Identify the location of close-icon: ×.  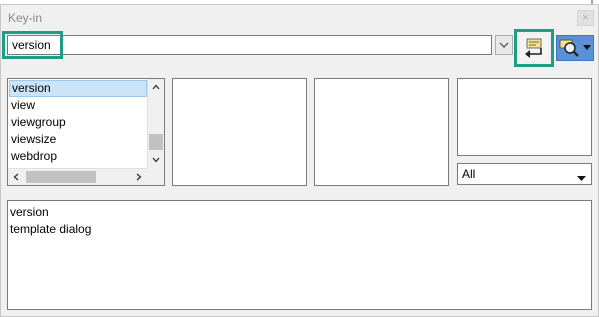
(585, 17).